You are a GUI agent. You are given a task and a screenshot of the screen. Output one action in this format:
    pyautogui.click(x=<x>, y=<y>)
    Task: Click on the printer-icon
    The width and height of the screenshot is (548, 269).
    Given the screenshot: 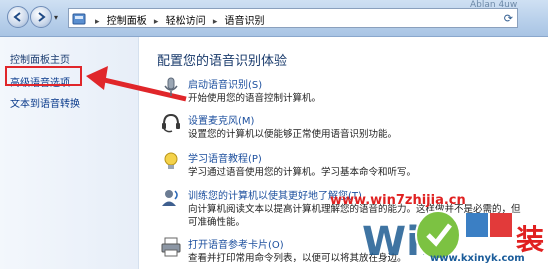 What is the action you would take?
    pyautogui.click(x=171, y=247)
    